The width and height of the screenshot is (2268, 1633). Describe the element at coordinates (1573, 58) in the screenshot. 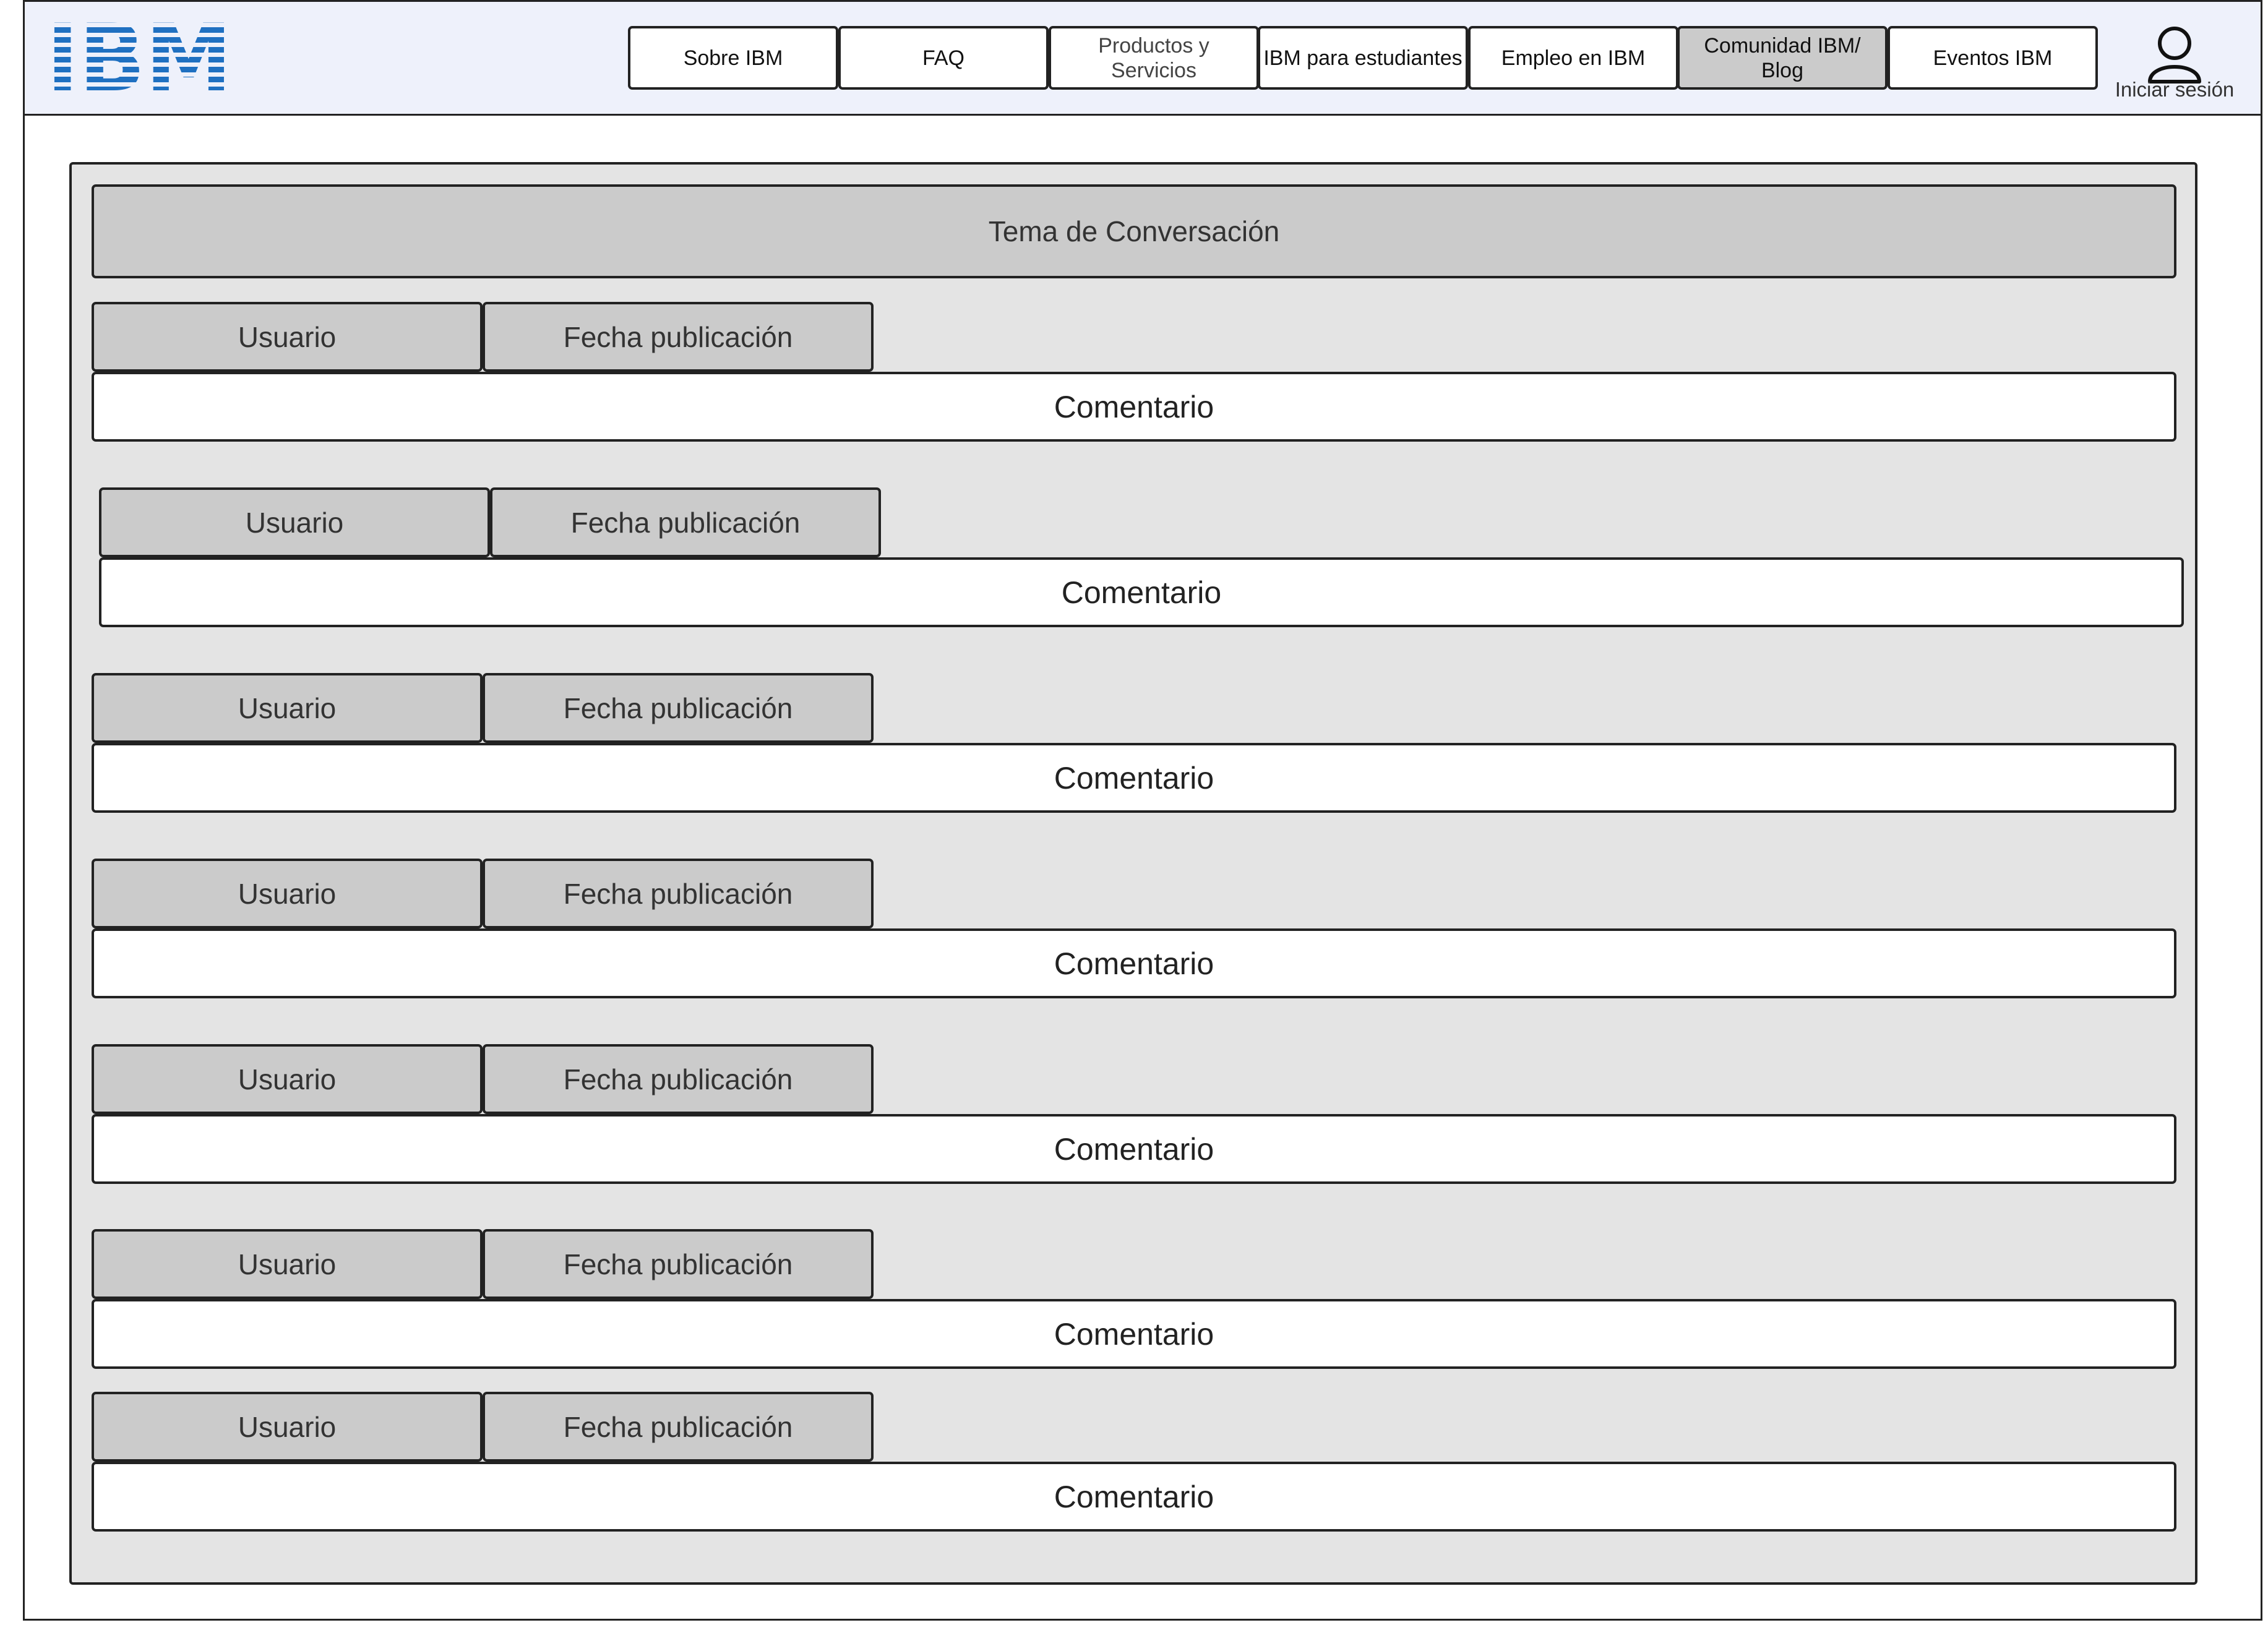

I see `nav-empleo-button: Empleo en IBM` at that location.